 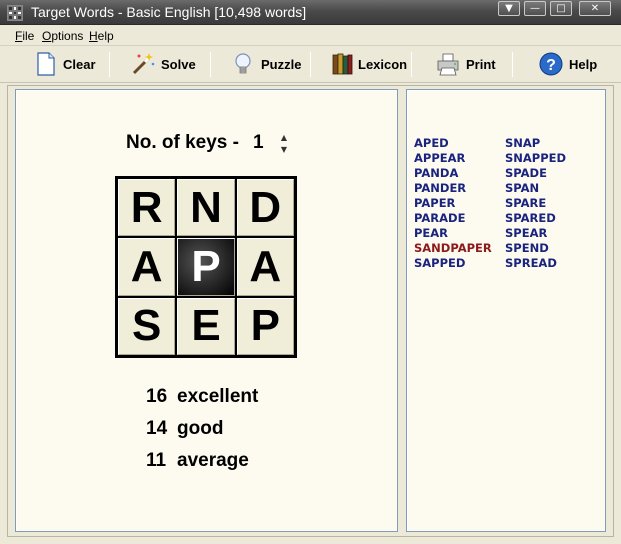 I want to click on score-good: 14 good, so click(x=185, y=428).